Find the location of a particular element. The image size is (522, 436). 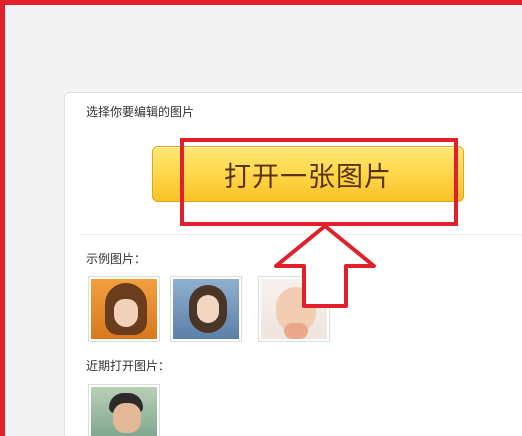

examples-label: 示例图片： is located at coordinates (116, 259).